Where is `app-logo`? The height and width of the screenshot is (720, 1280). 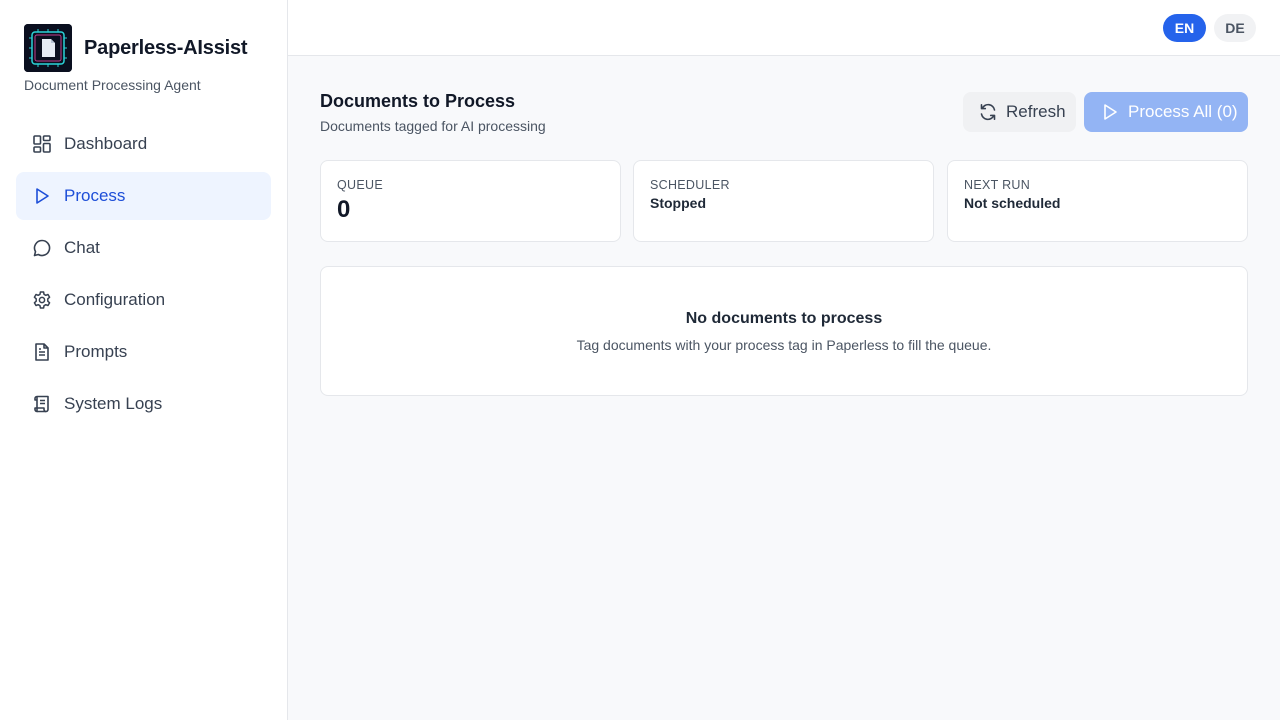 app-logo is located at coordinates (48, 48).